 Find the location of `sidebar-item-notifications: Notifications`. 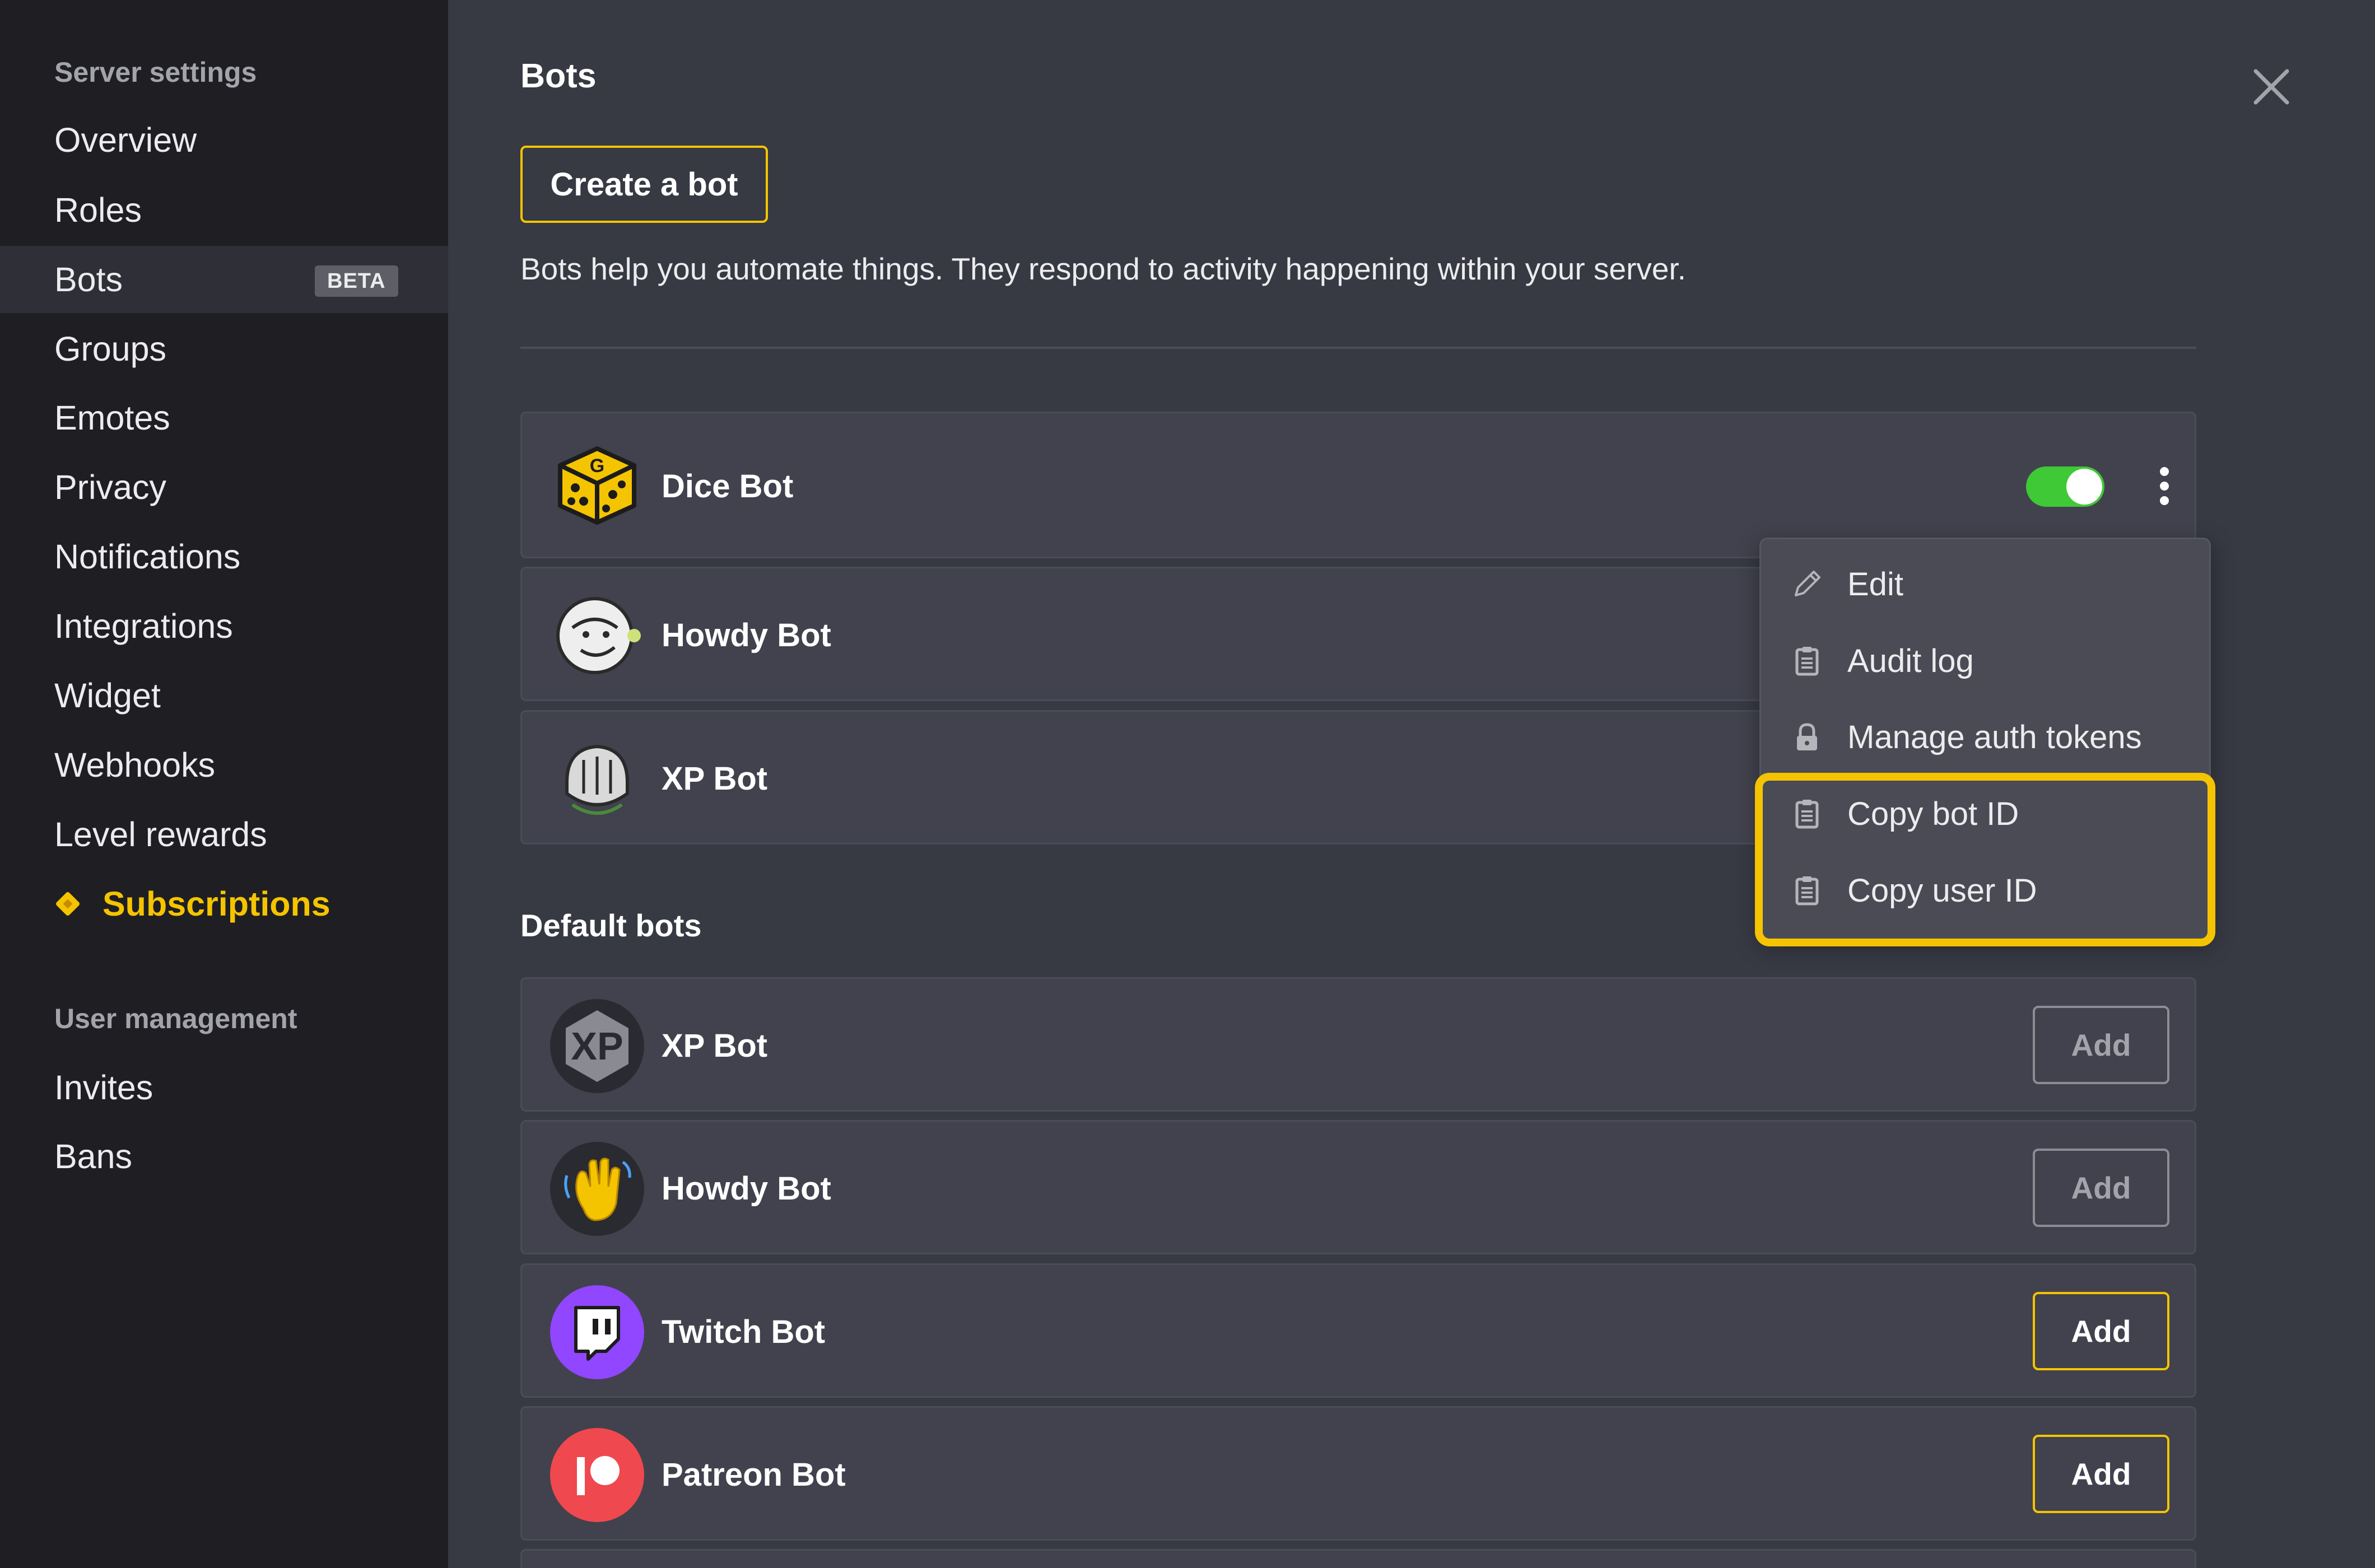

sidebar-item-notifications: Notifications is located at coordinates (224, 556).